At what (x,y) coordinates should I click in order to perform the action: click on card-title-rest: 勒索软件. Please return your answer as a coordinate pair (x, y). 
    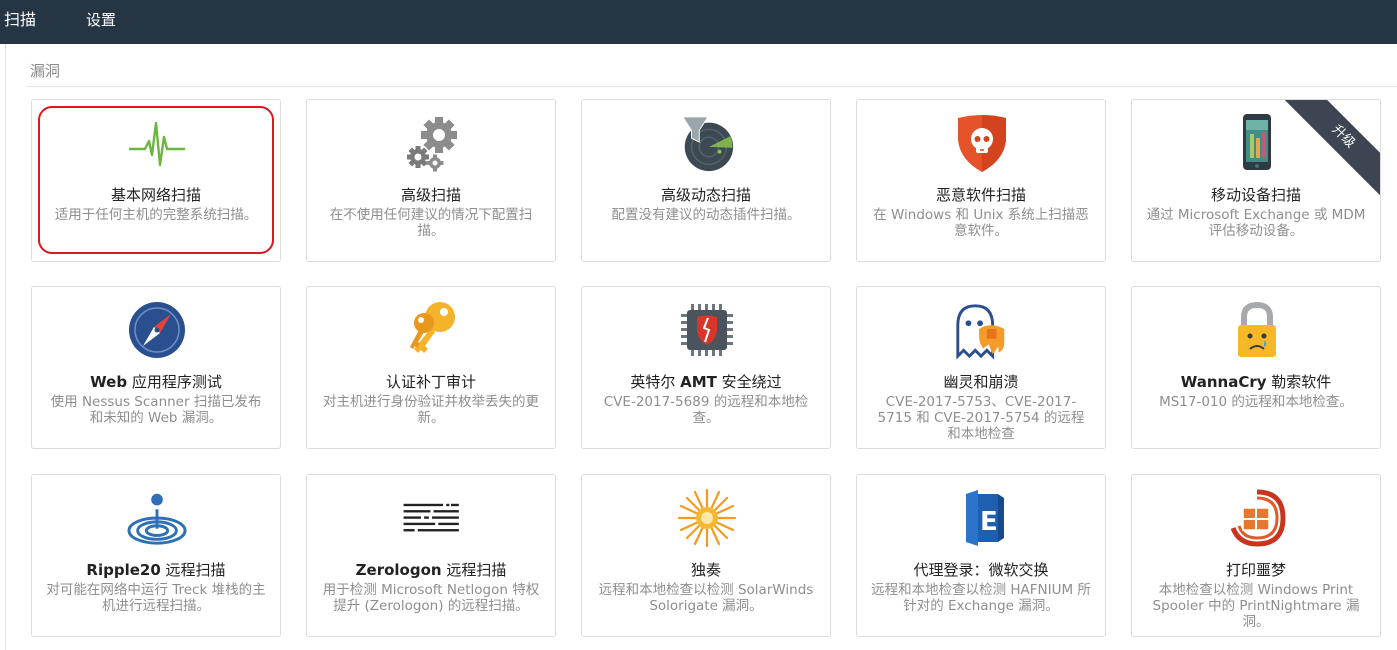
    Looking at the image, I should click on (1299, 382).